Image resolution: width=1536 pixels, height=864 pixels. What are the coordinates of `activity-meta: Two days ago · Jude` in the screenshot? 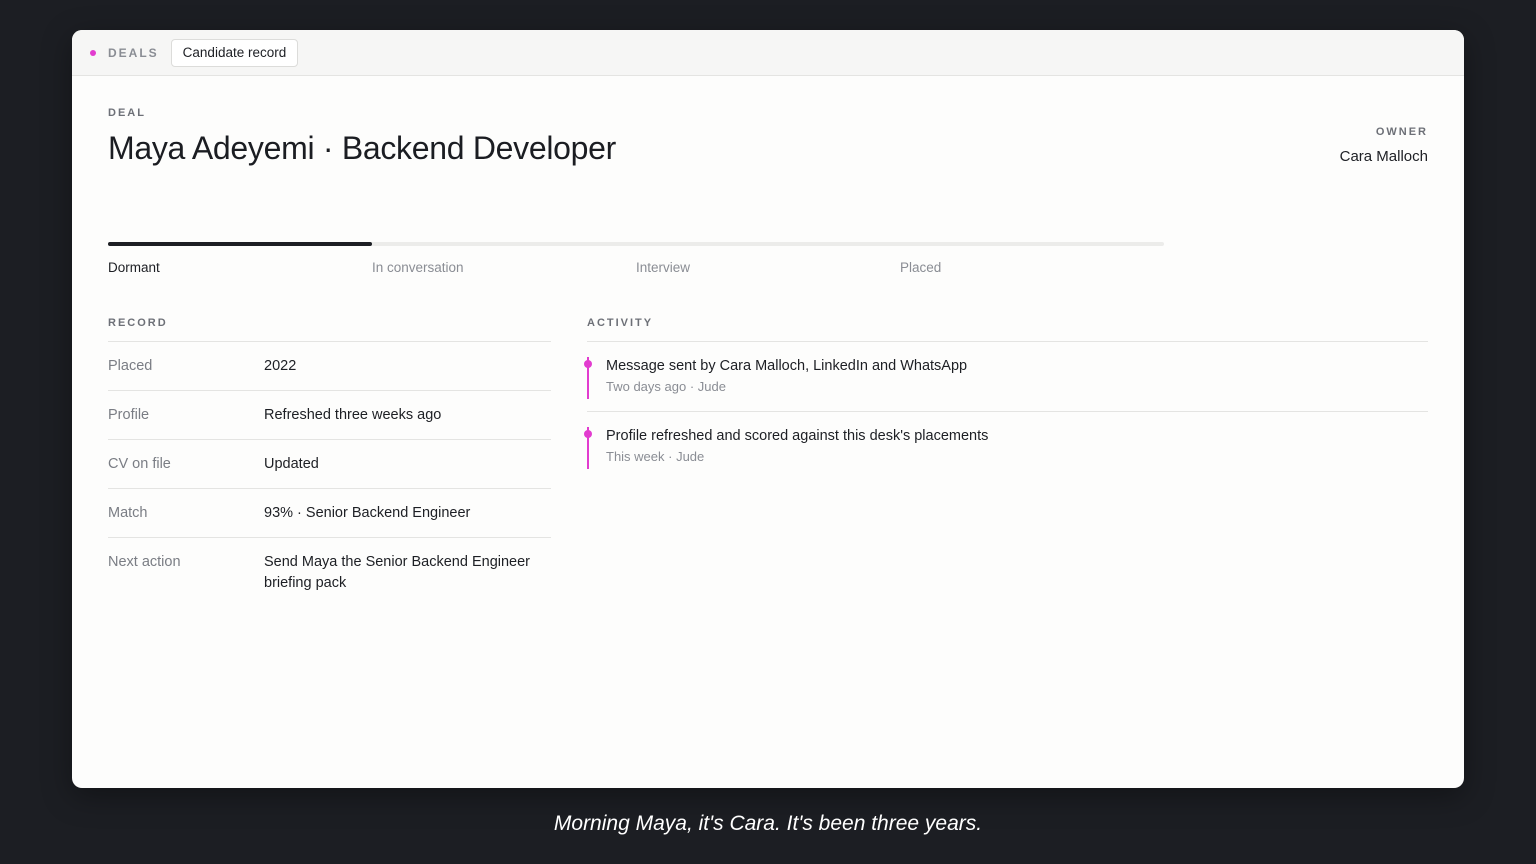 It's located at (666, 386).